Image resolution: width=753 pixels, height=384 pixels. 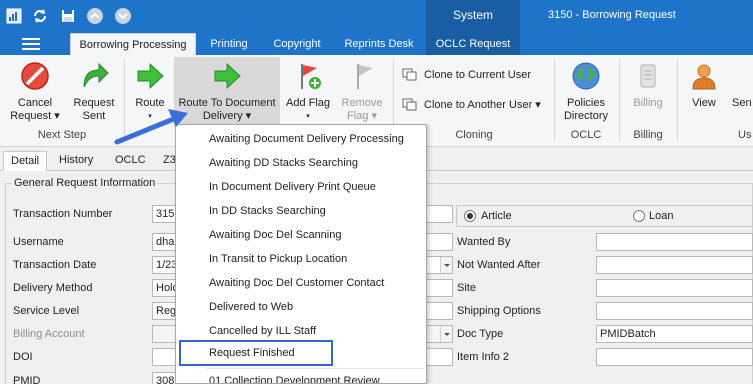 I want to click on tab-z3: Z3, so click(x=169, y=161).